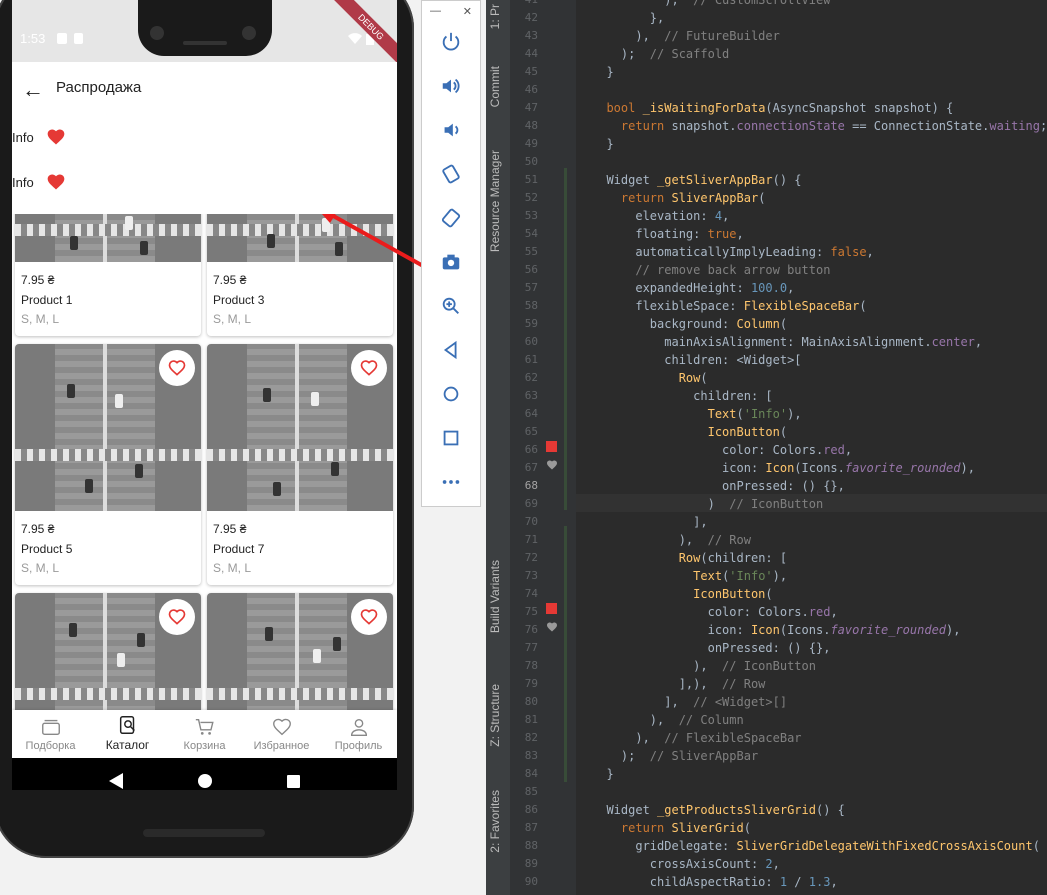  What do you see at coordinates (531, 791) in the screenshot?
I see `line-number: 85` at bounding box center [531, 791].